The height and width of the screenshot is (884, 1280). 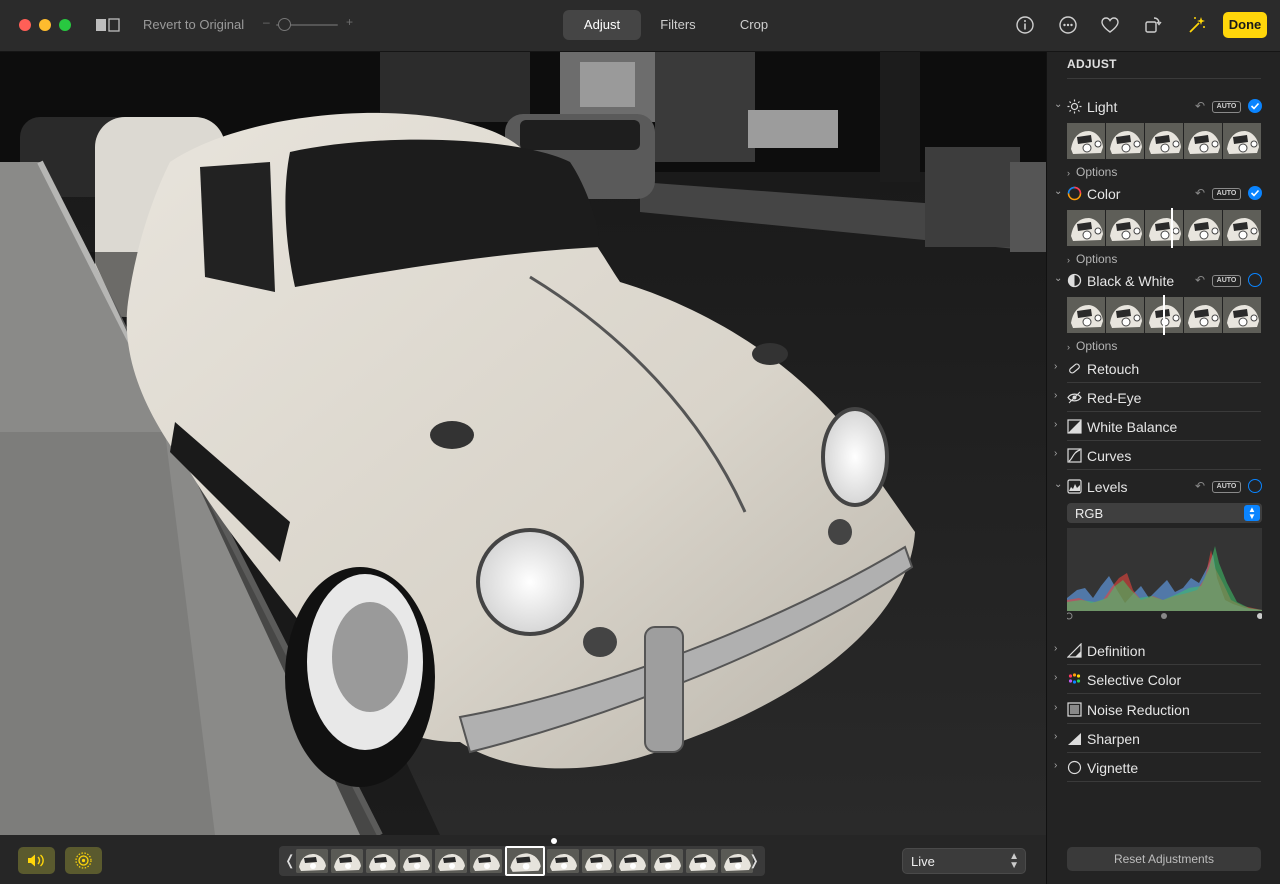 What do you see at coordinates (1163, 369) in the screenshot?
I see `section-retouch: › Retouch` at bounding box center [1163, 369].